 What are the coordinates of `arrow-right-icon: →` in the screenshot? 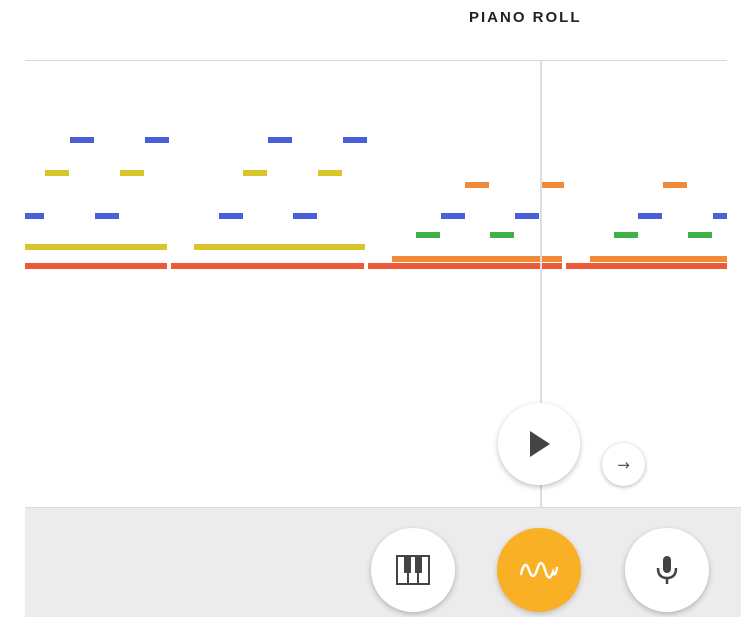 It's located at (623, 464).